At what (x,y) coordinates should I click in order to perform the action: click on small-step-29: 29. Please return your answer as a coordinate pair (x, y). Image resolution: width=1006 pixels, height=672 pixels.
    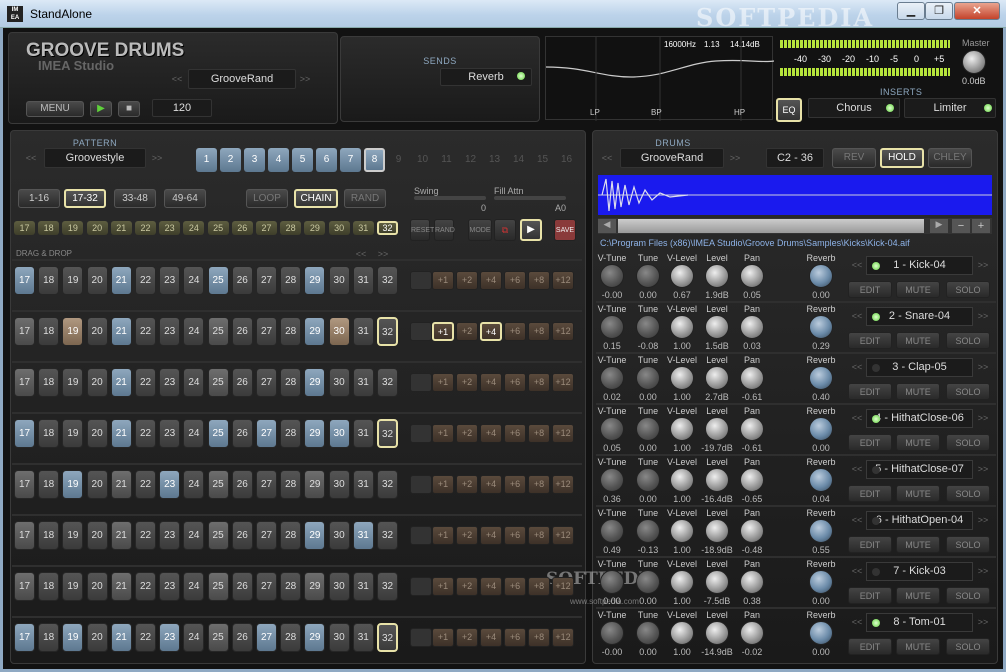
    Looking at the image, I should click on (315, 228).